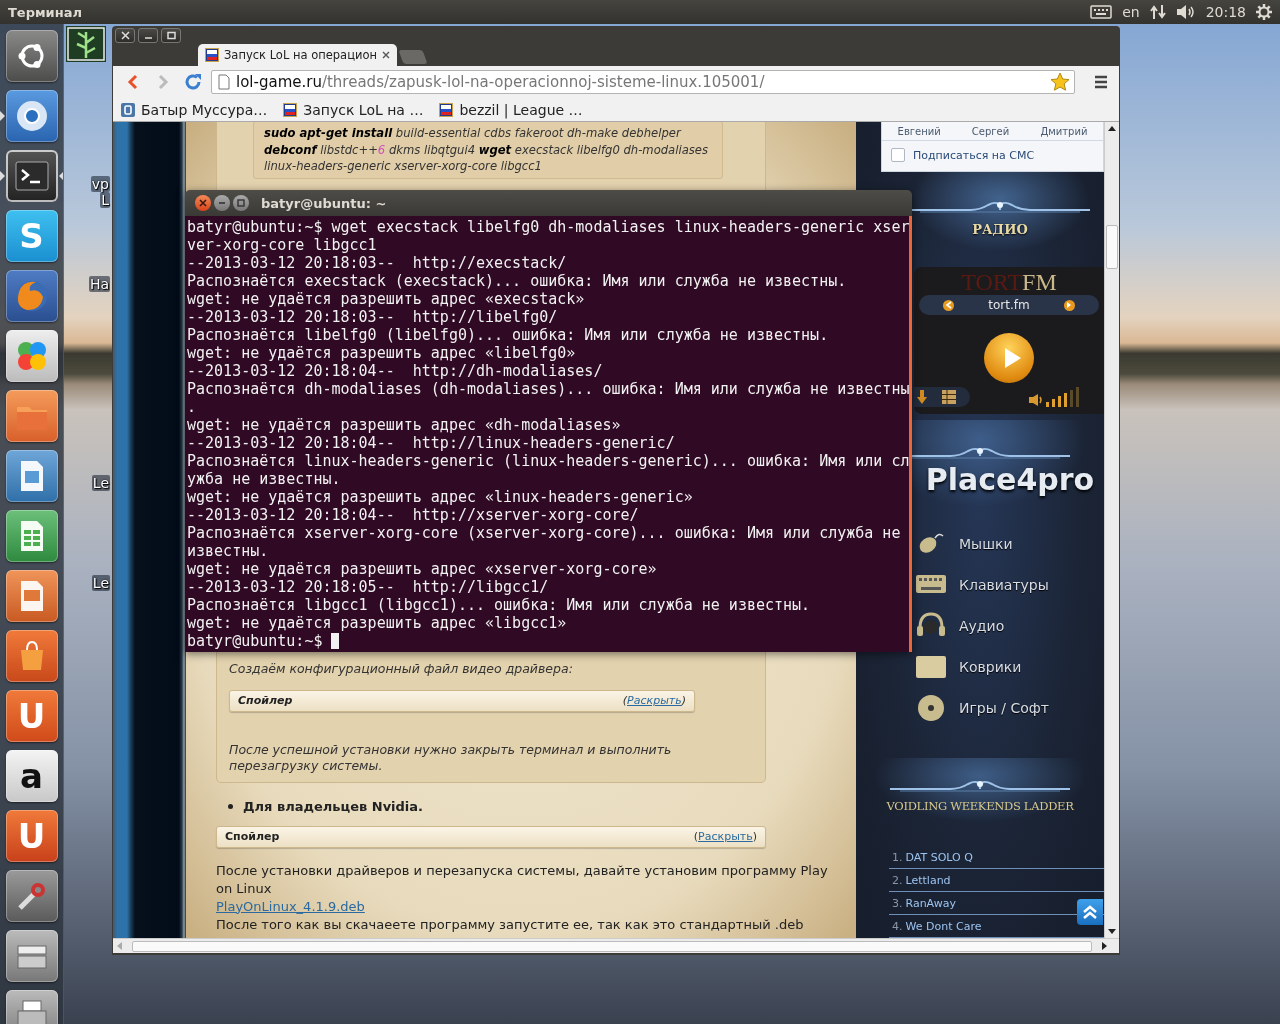  Describe the element at coordinates (1004, 707) in the screenshot. I see `menu-link: Игры / Софт` at that location.